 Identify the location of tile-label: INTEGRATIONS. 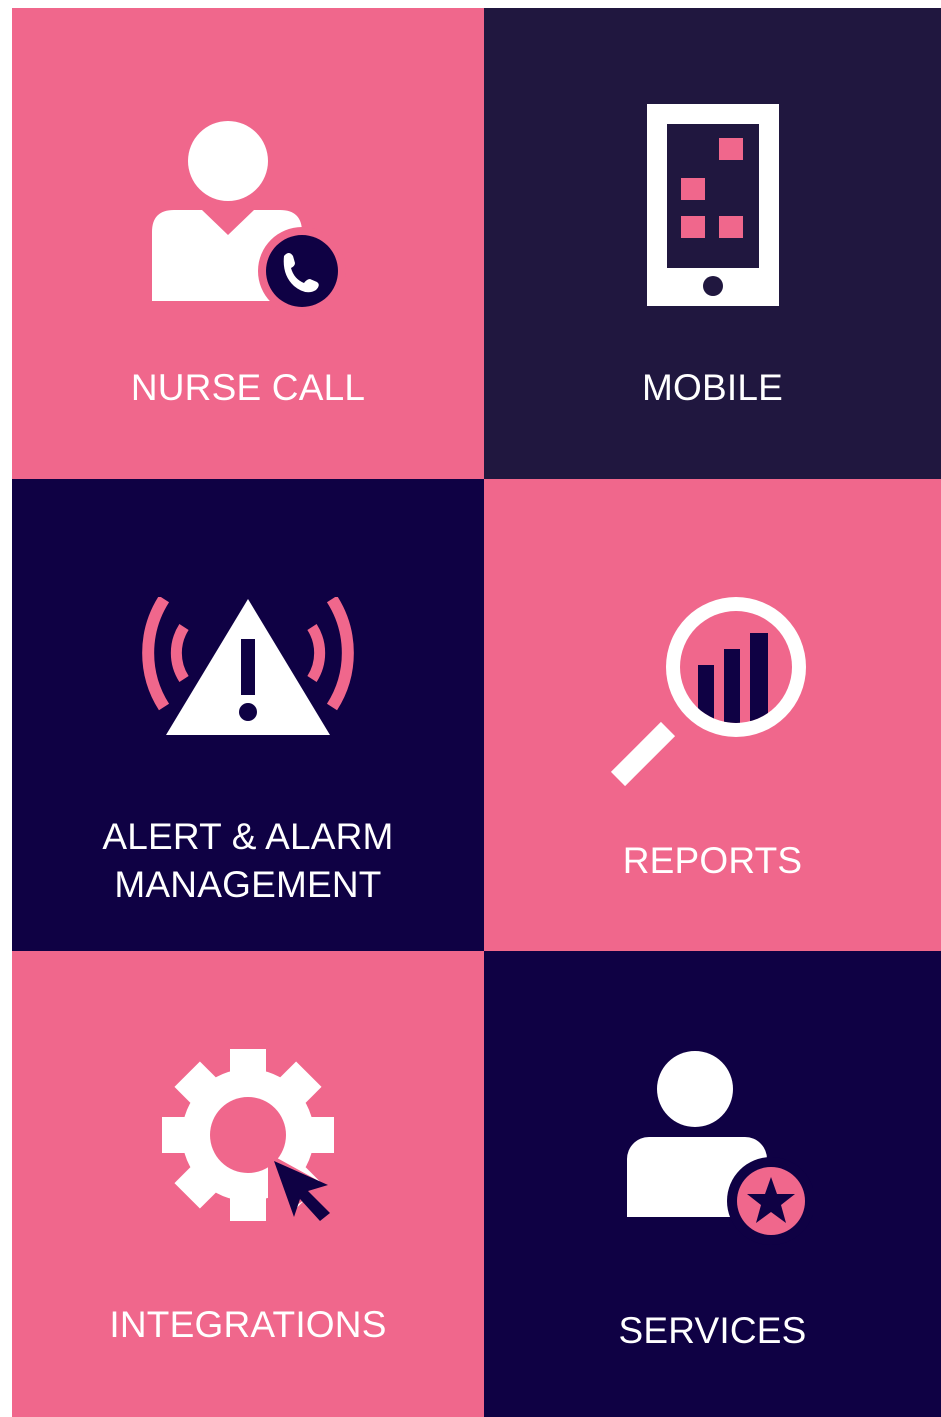
(248, 1324).